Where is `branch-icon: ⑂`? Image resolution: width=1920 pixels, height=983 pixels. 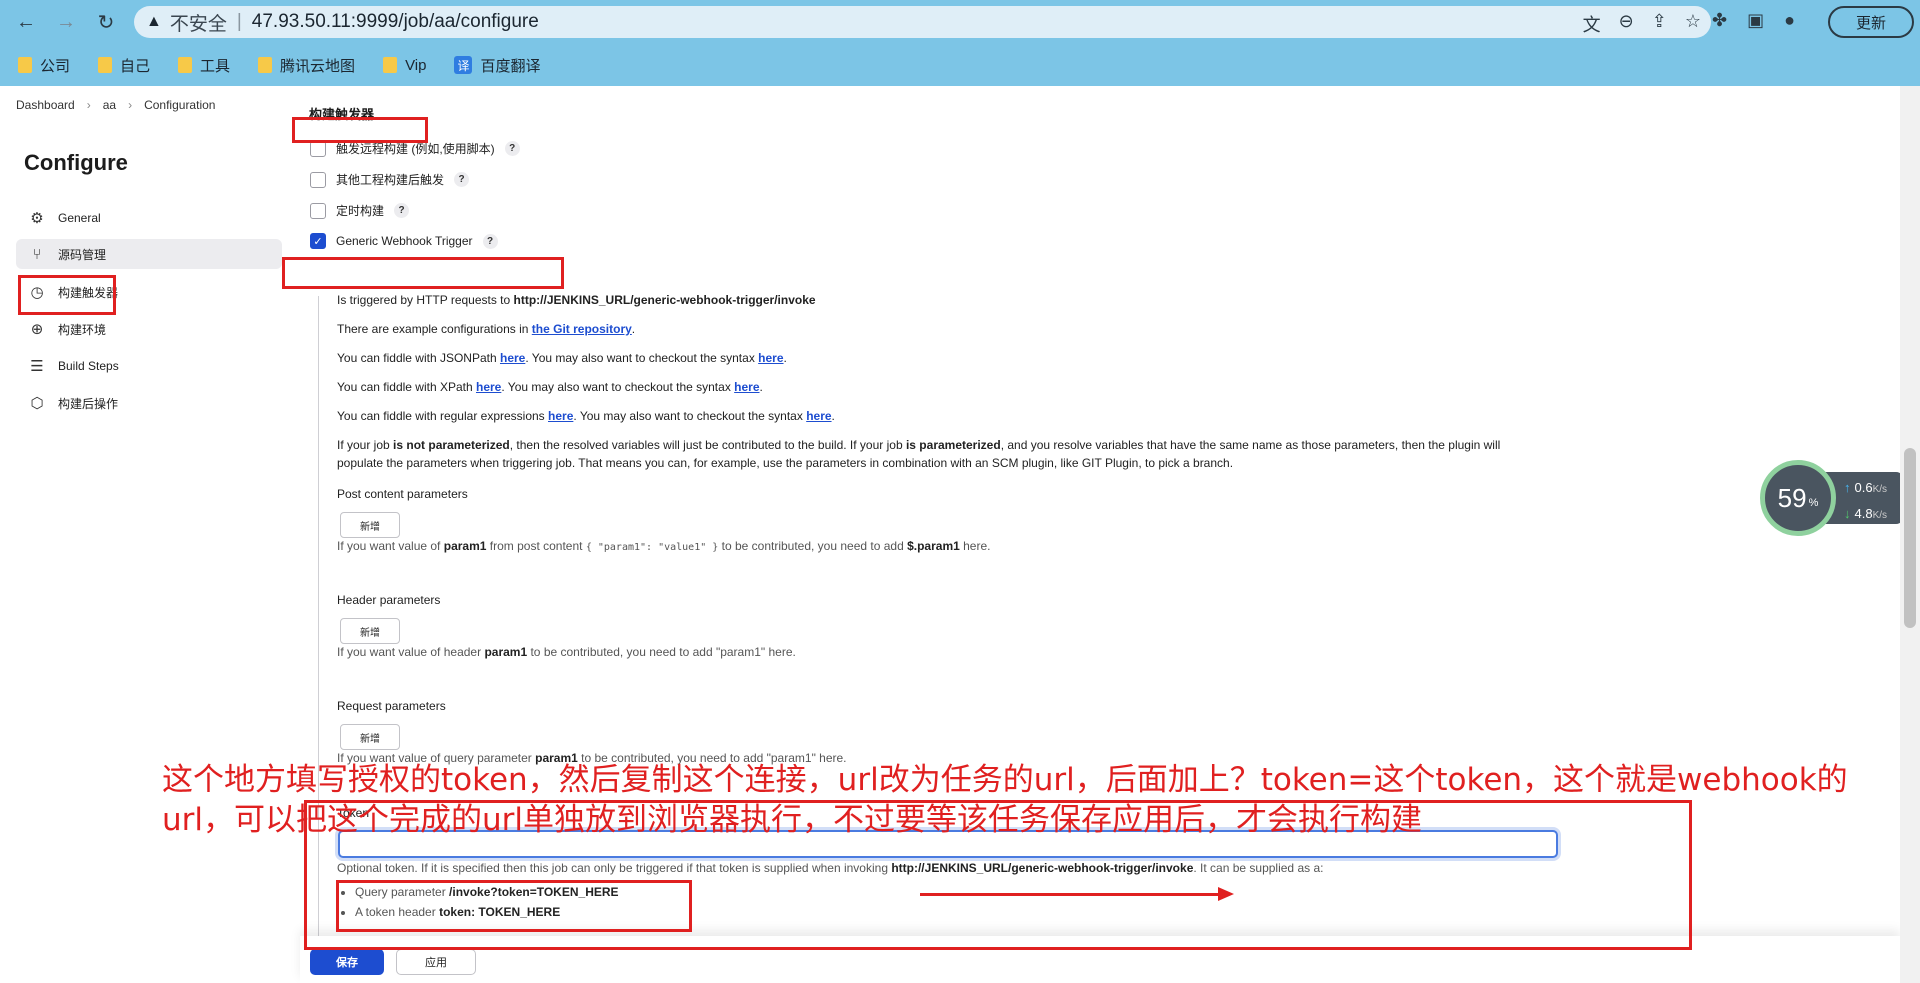 branch-icon: ⑂ is located at coordinates (37, 254).